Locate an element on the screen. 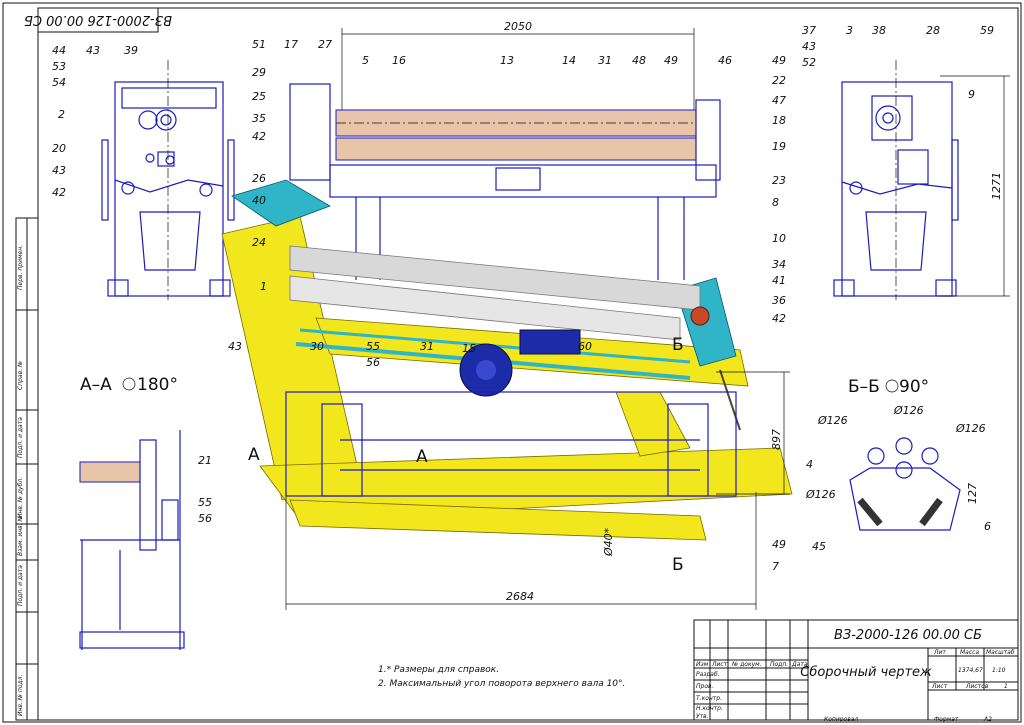 Image resolution: width=1024 pixels, height=725 pixels. callout: 51 is located at coordinates (259, 44).